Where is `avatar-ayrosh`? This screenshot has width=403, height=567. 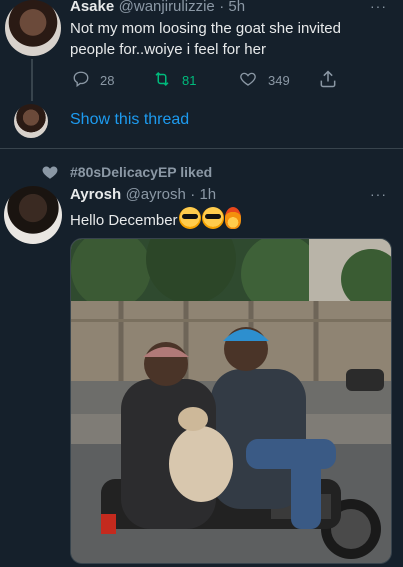 avatar-ayrosh is located at coordinates (33, 215).